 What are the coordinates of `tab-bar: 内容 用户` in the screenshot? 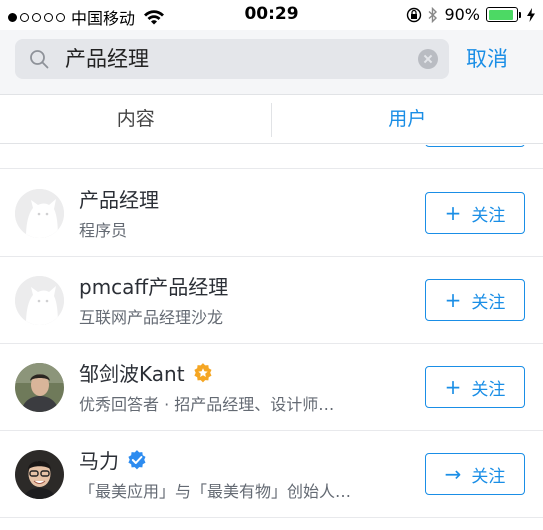 It's located at (271, 119).